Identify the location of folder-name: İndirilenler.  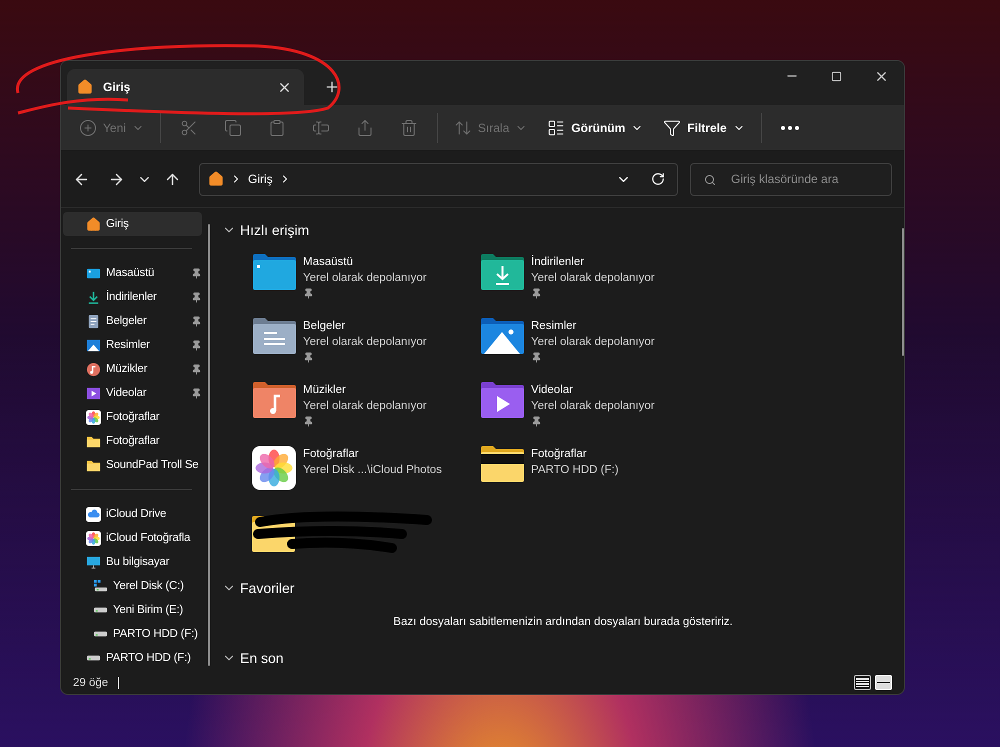
(558, 262).